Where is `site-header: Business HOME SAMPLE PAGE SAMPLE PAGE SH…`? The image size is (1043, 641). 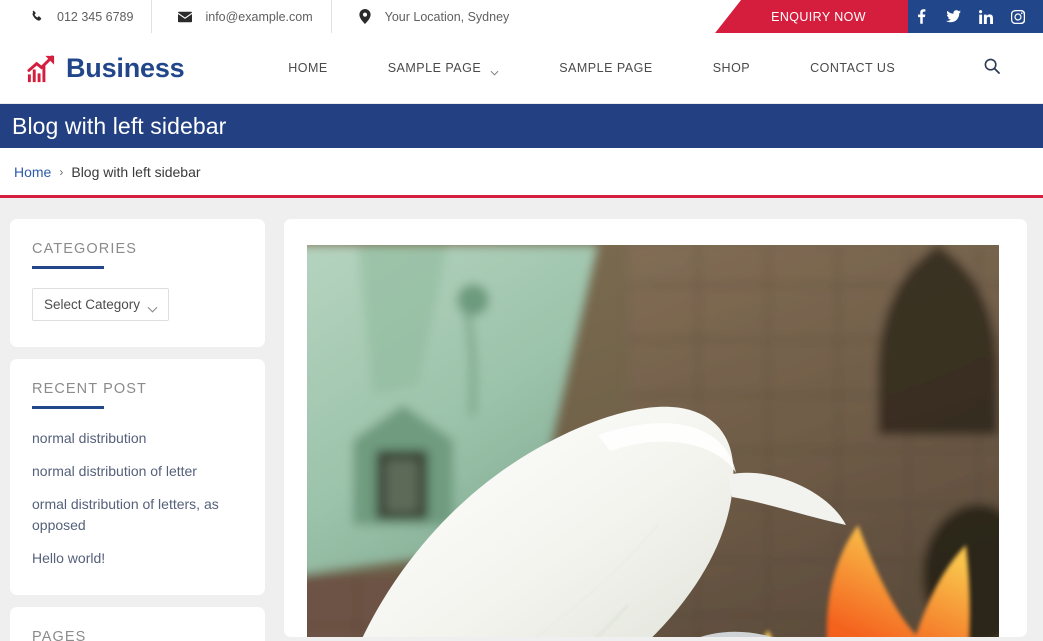 site-header: Business HOME SAMPLE PAGE SAMPLE PAGE SH… is located at coordinates (521, 68).